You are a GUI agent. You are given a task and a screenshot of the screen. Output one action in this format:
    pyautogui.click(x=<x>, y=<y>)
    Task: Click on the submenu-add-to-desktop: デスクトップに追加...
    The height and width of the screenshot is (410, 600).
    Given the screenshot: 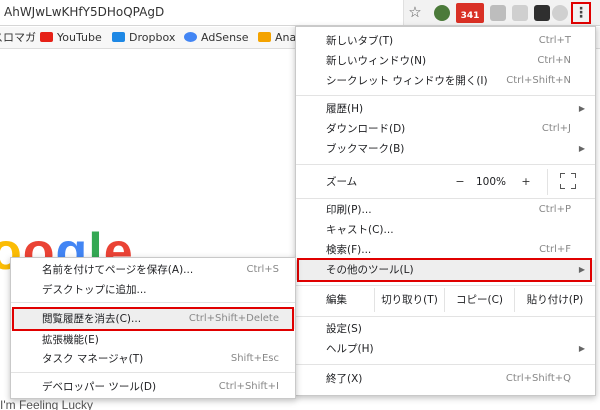 What is the action you would take?
    pyautogui.click(x=153, y=290)
    